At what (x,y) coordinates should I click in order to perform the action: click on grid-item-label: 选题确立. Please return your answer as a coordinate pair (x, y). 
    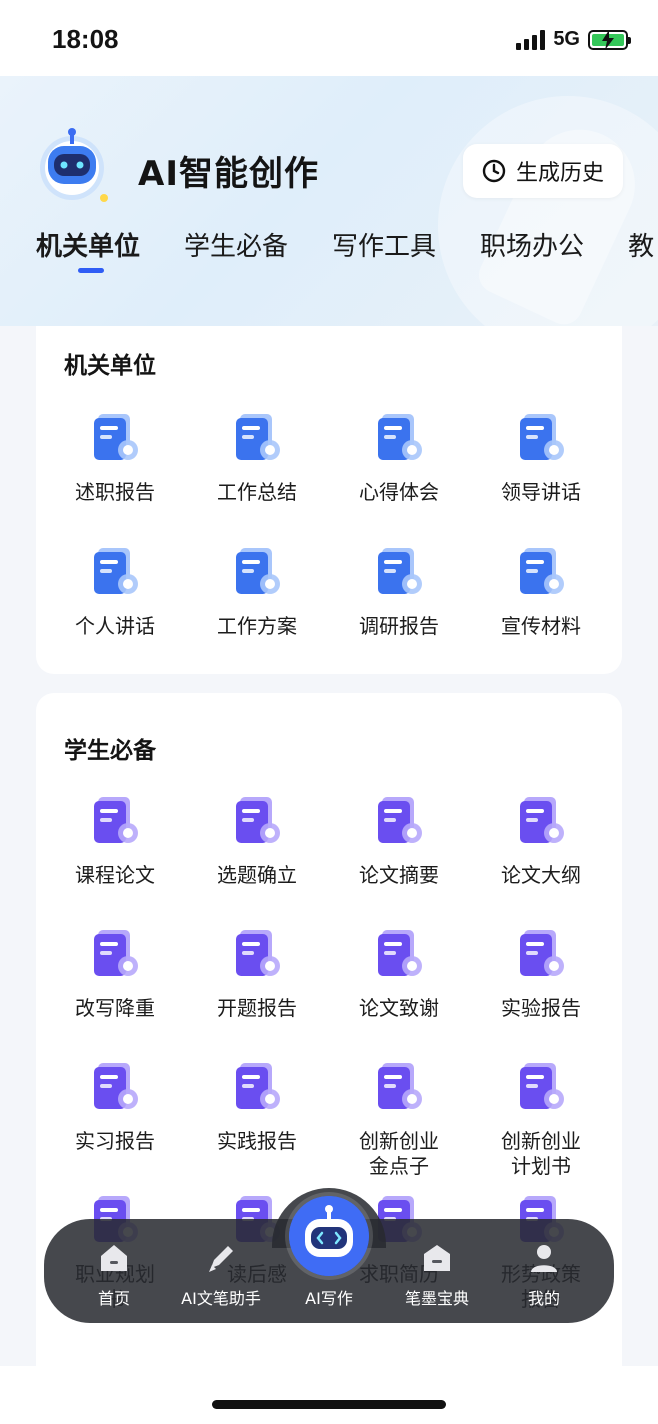
    Looking at the image, I should click on (257, 875).